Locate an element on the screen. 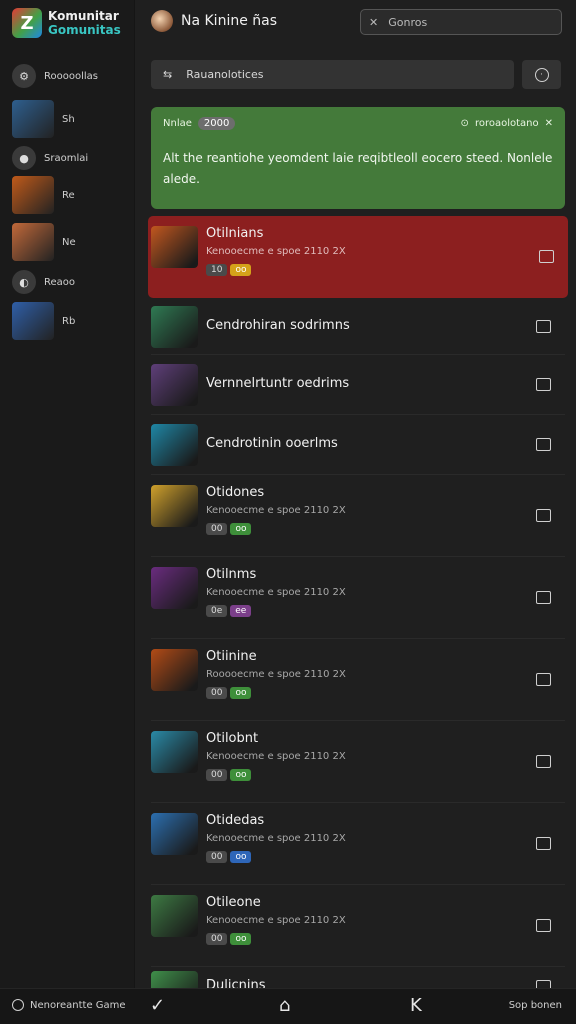  game-badge: ee is located at coordinates (241, 611).